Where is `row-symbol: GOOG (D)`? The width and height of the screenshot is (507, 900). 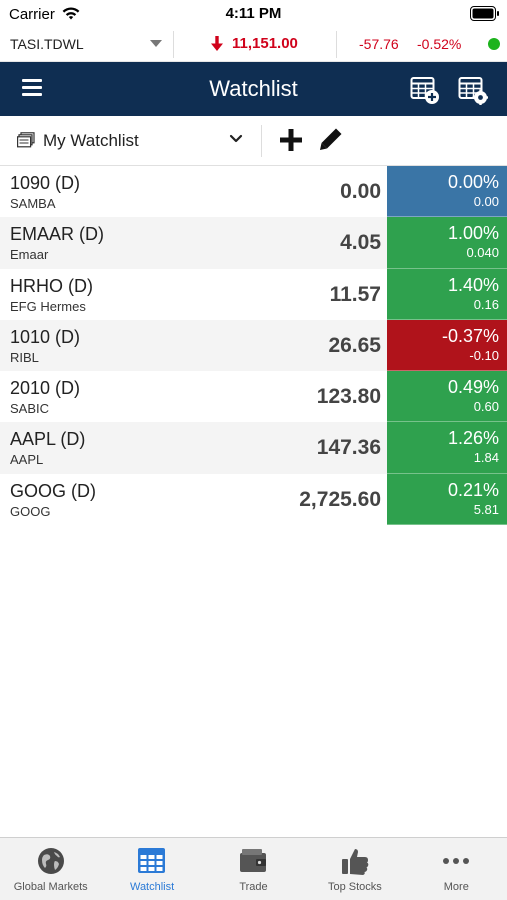
row-symbol: GOOG (D) is located at coordinates (53, 490).